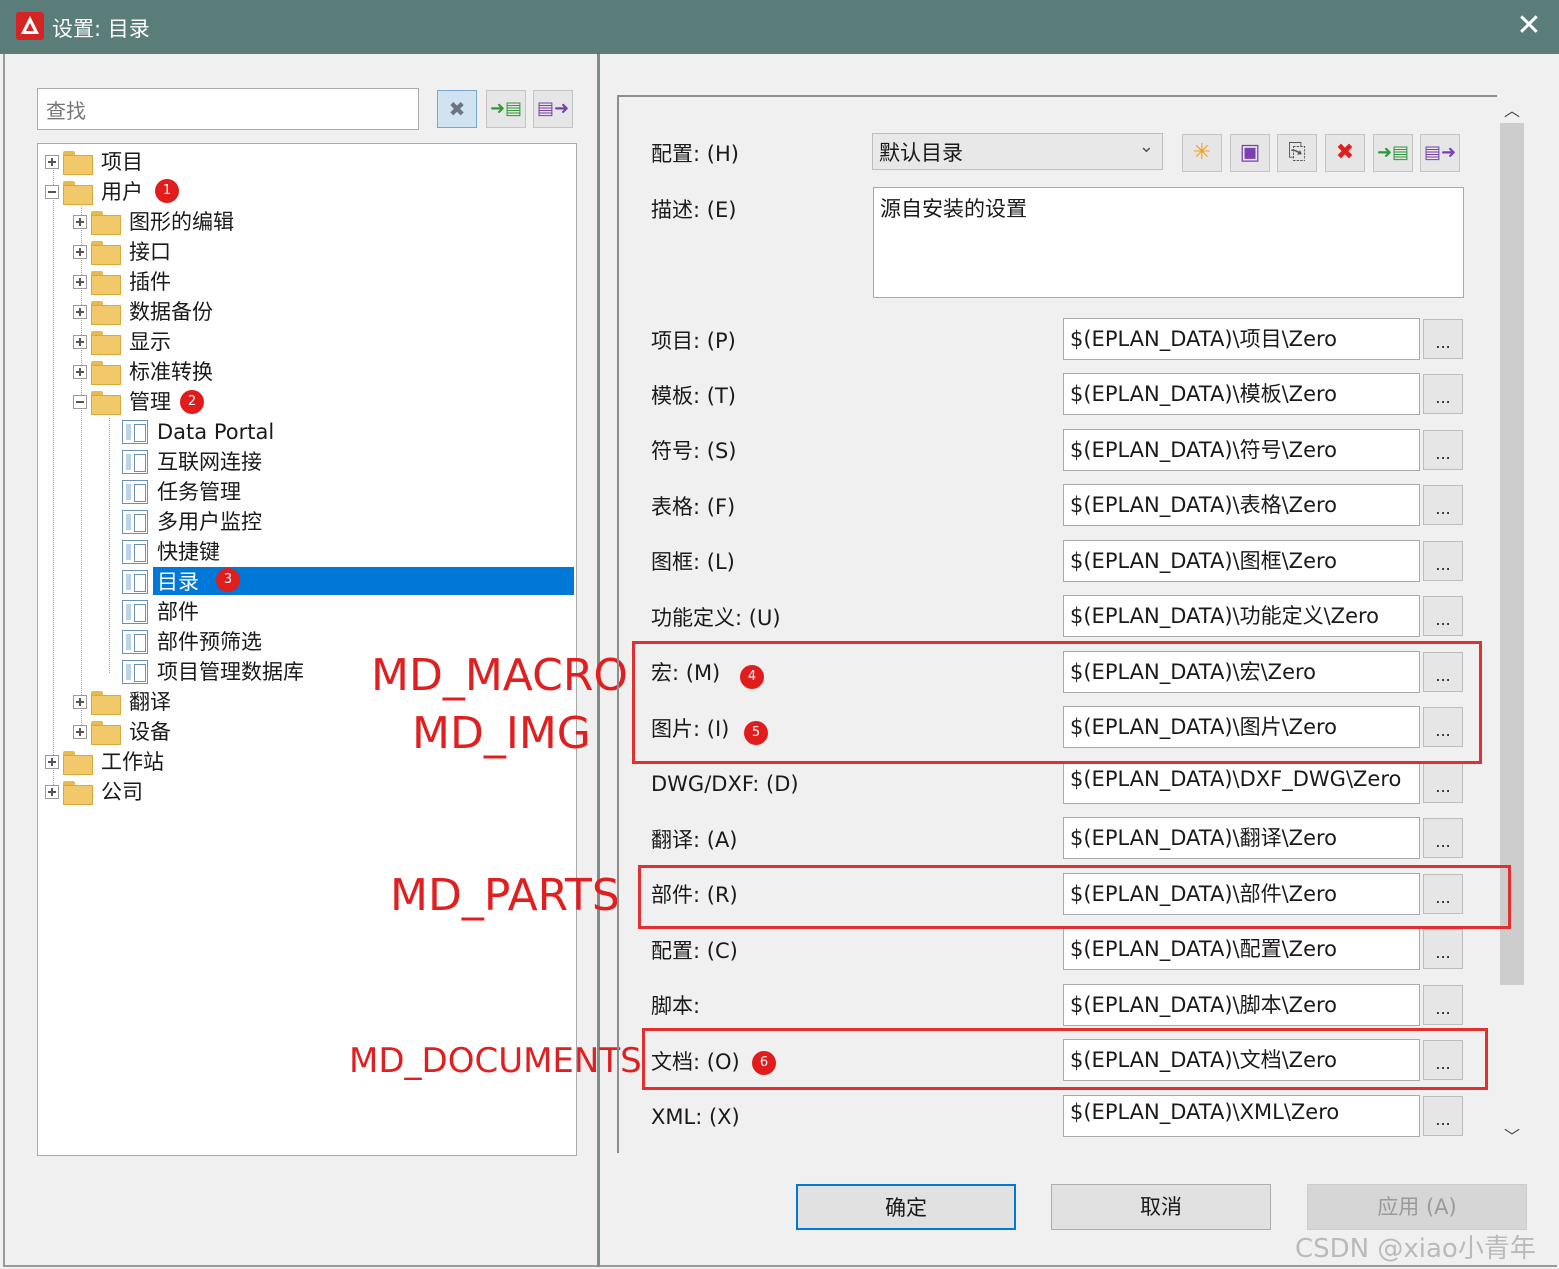 Image resolution: width=1559 pixels, height=1269 pixels. I want to click on path-input-template: $(EPLAN_DATA)\模板\Zero, so click(1241, 394).